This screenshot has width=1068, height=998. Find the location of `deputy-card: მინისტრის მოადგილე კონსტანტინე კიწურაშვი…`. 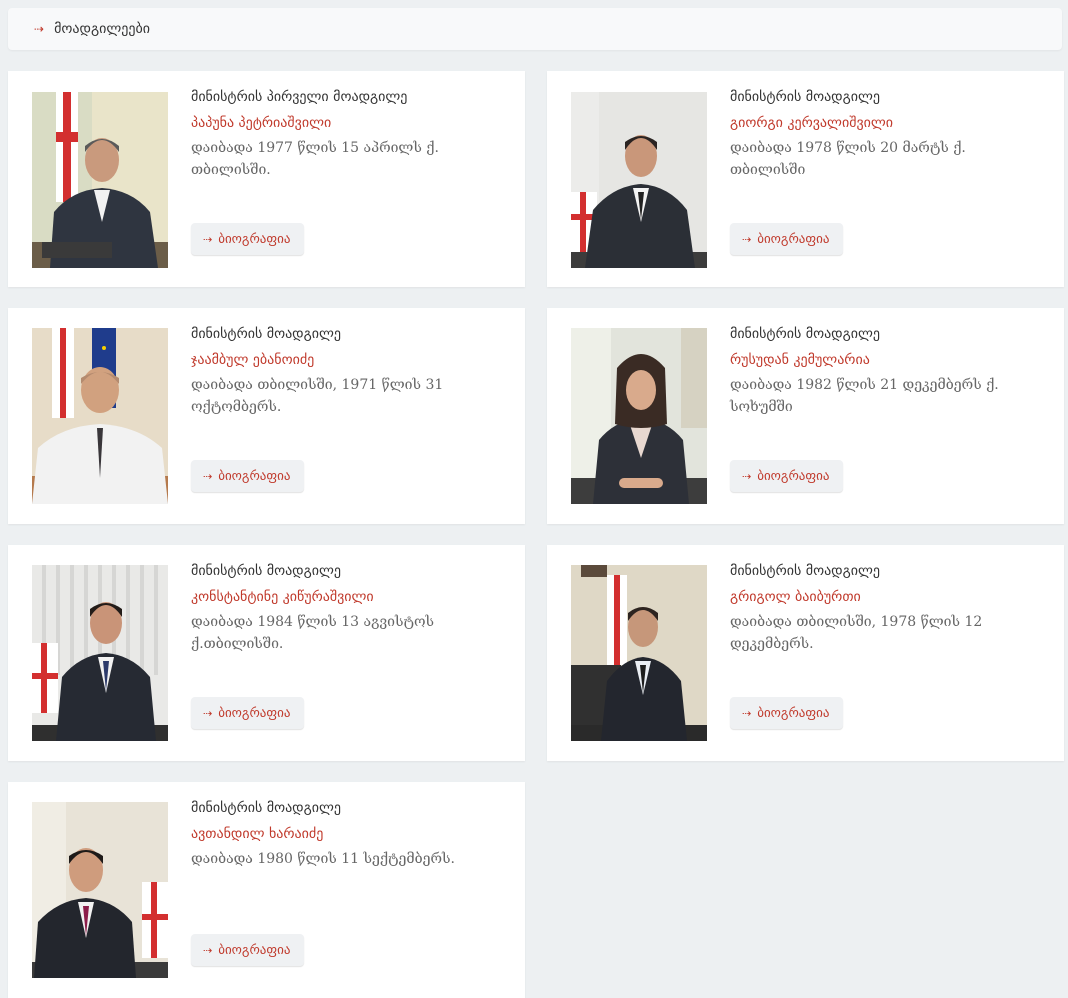

deputy-card: მინისტრის მოადგილე კონსტანტინე კიწურაშვი… is located at coordinates (266, 653).